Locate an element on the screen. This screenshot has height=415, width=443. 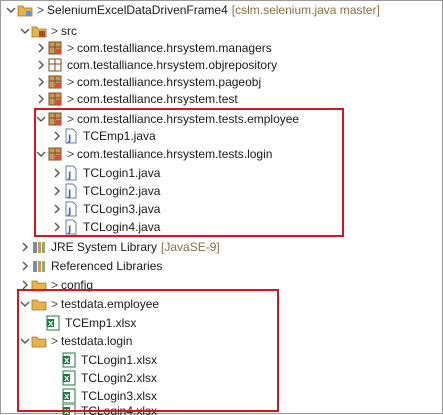
tree-item-package-pageobj: > com.testalliance.hrsystem.pageobj is located at coordinates (221, 82).